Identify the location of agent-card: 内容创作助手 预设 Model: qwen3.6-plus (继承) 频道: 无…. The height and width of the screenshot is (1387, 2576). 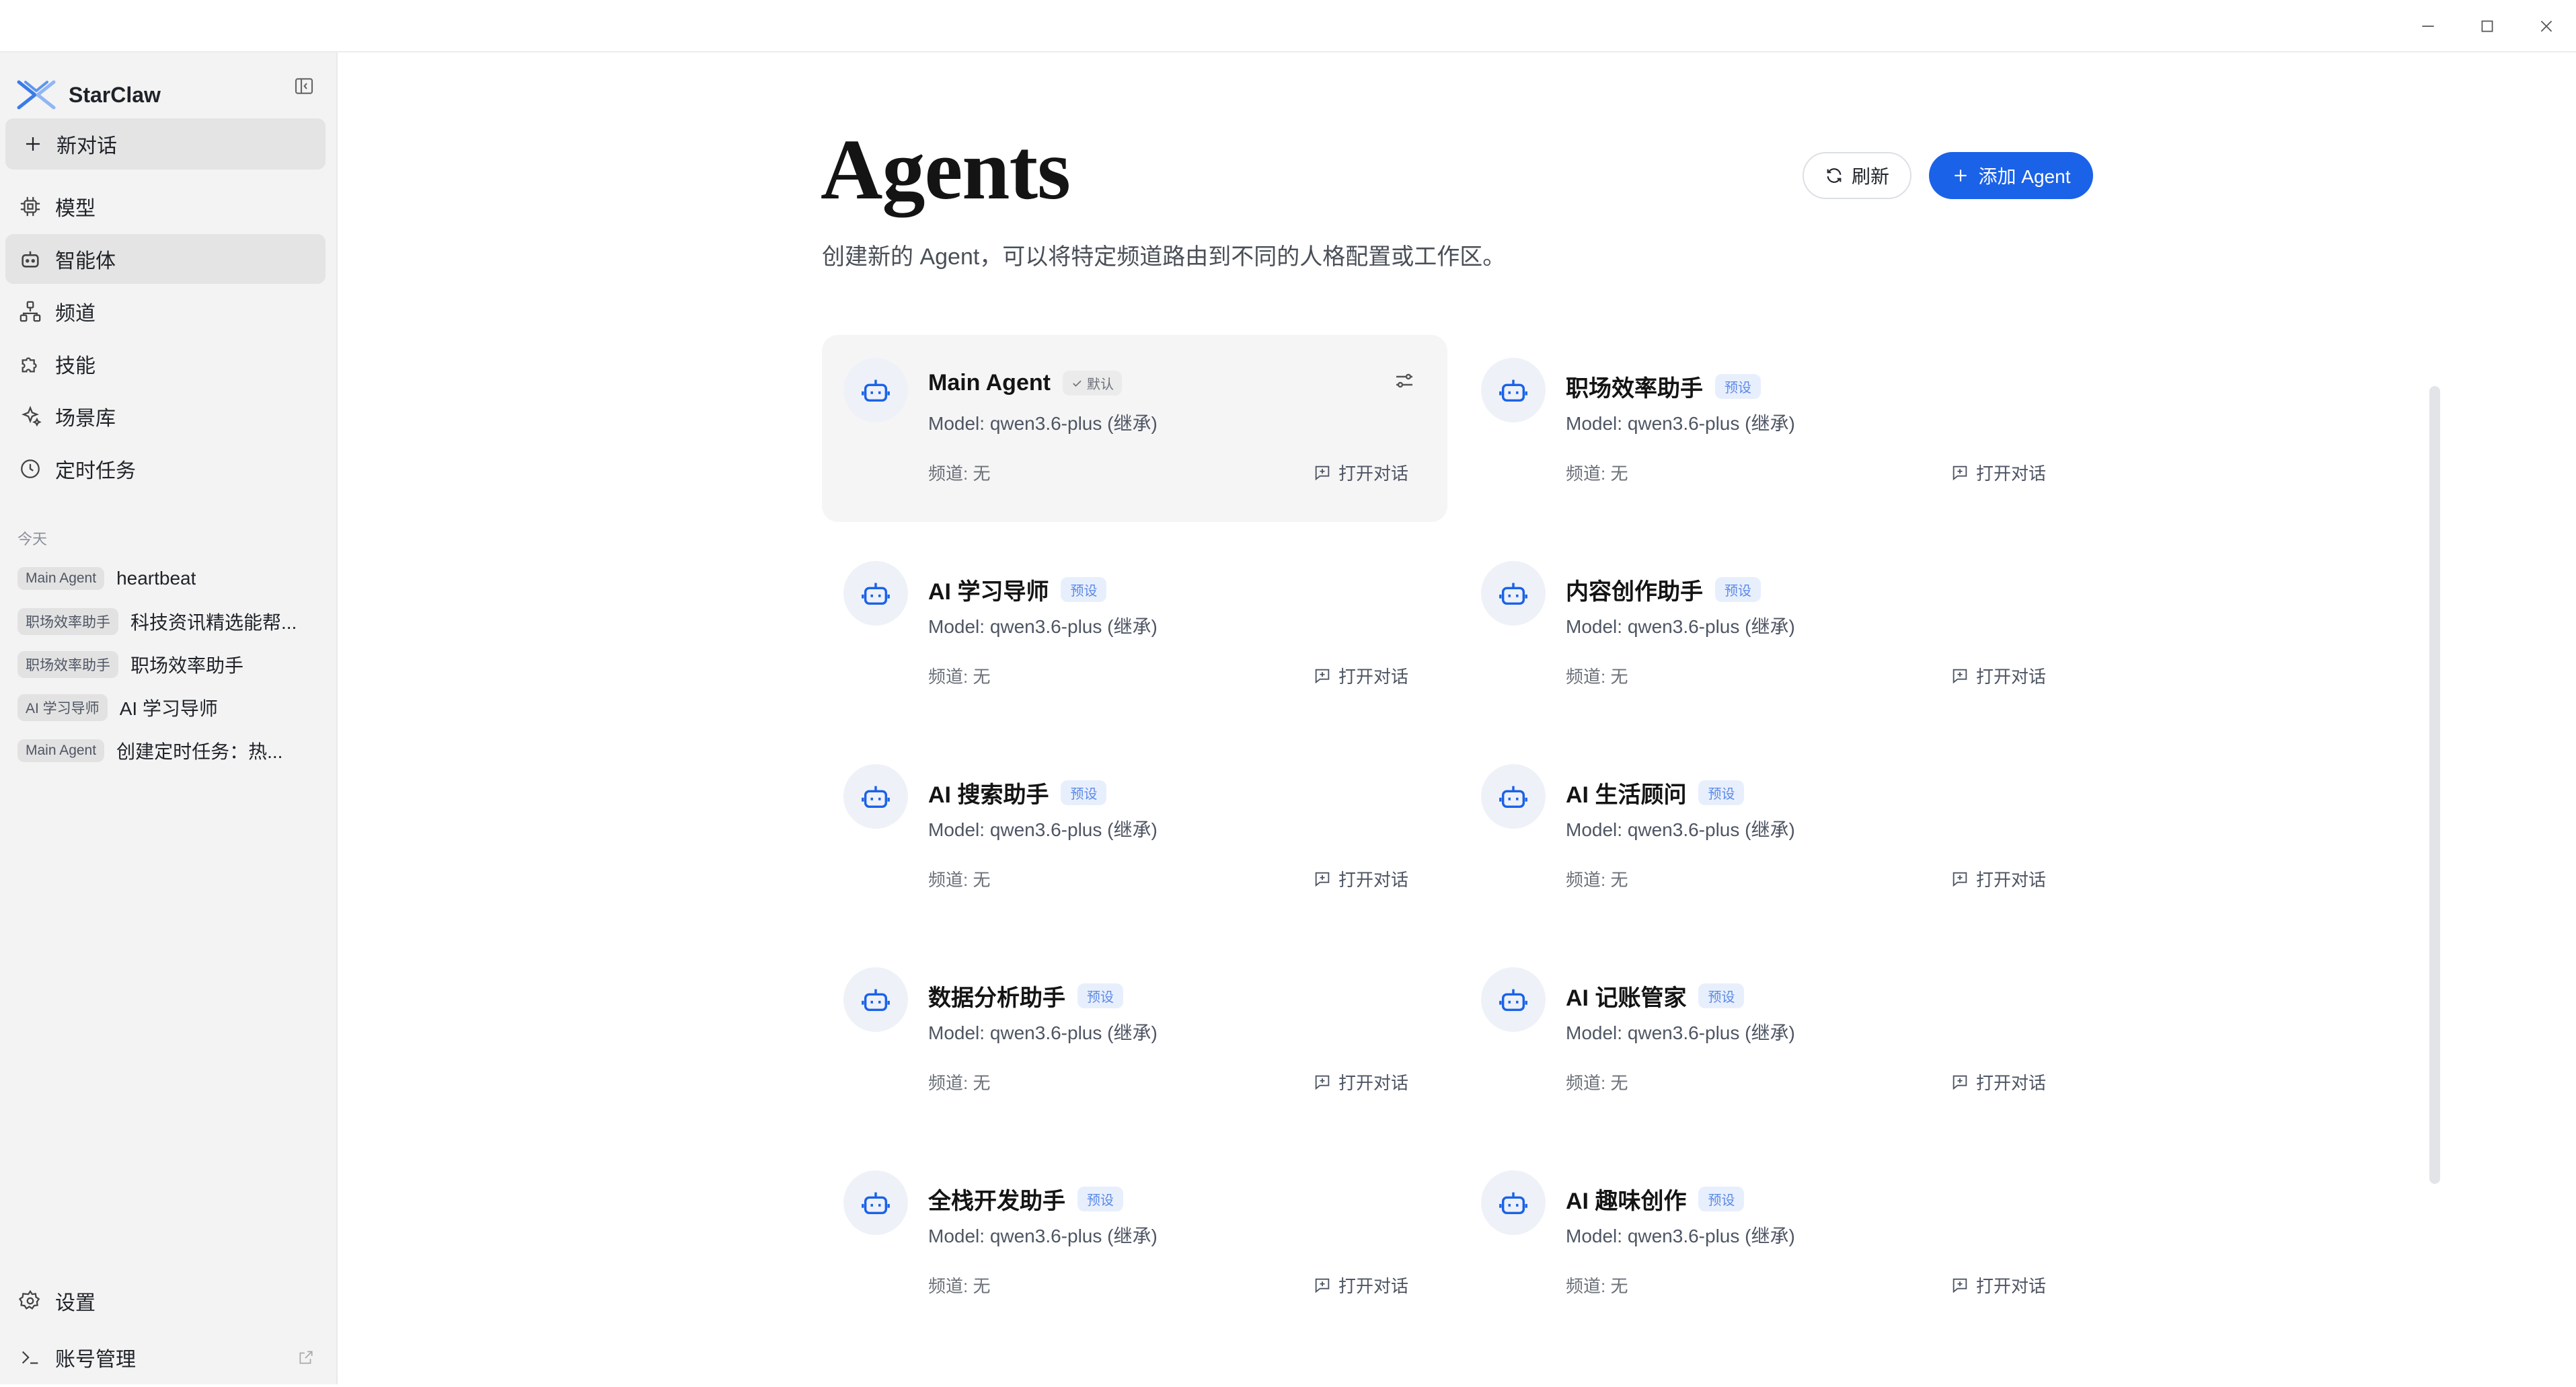
(1772, 631).